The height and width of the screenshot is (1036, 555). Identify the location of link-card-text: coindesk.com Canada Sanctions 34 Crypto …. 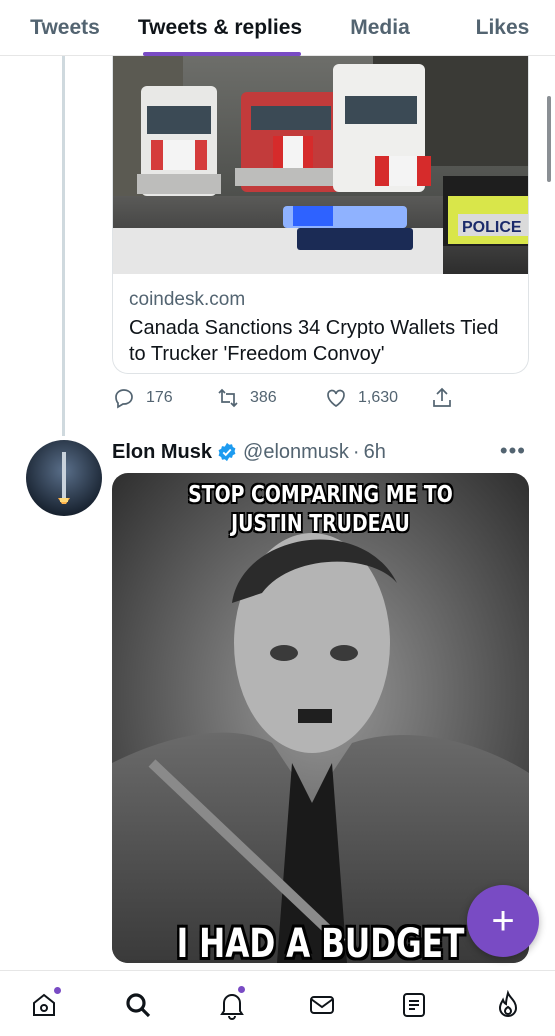
(322, 327).